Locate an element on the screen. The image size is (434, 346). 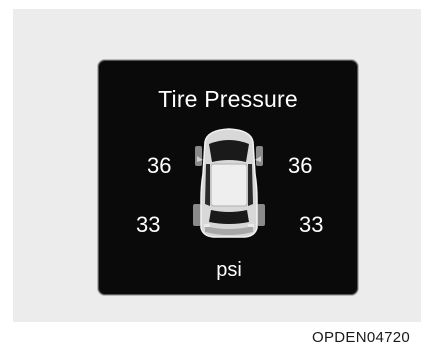
rear-left-tire-pressure: 33 is located at coordinates (148, 224).